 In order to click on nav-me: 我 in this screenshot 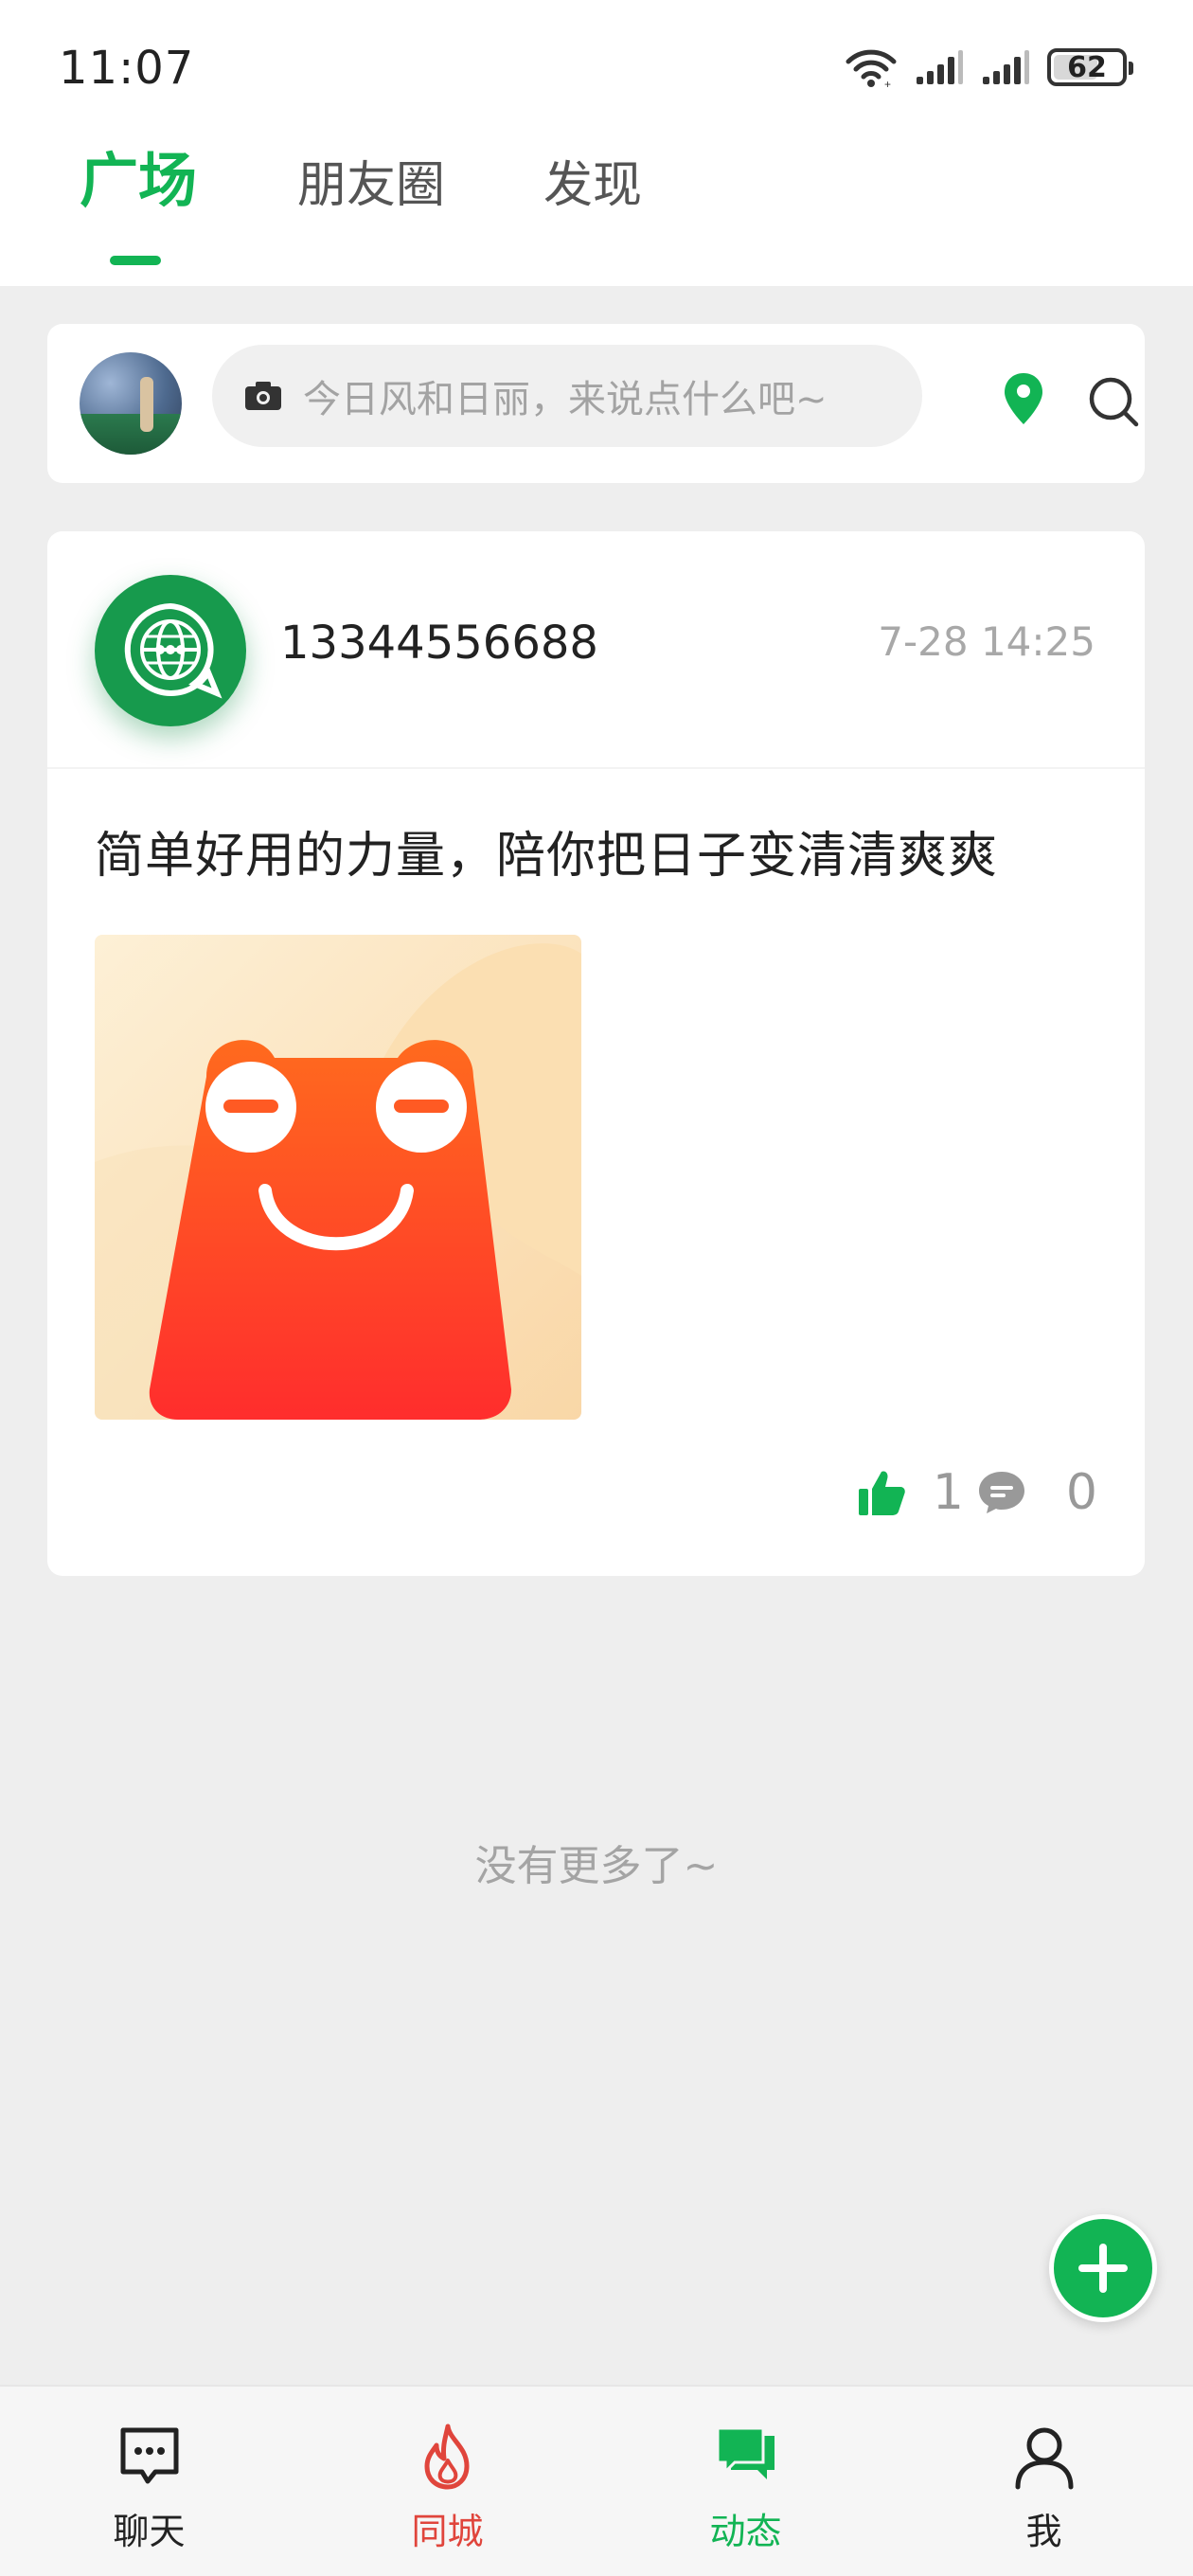, I will do `click(1044, 2481)`.